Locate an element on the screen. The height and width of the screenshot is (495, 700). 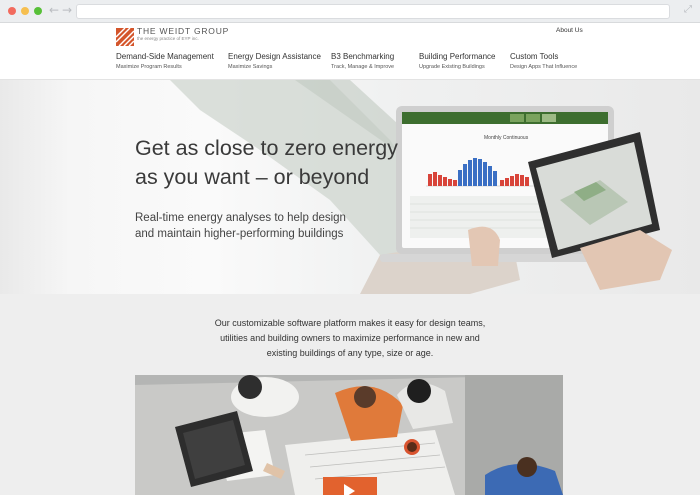
about-us-link: About Us is located at coordinates (569, 30).